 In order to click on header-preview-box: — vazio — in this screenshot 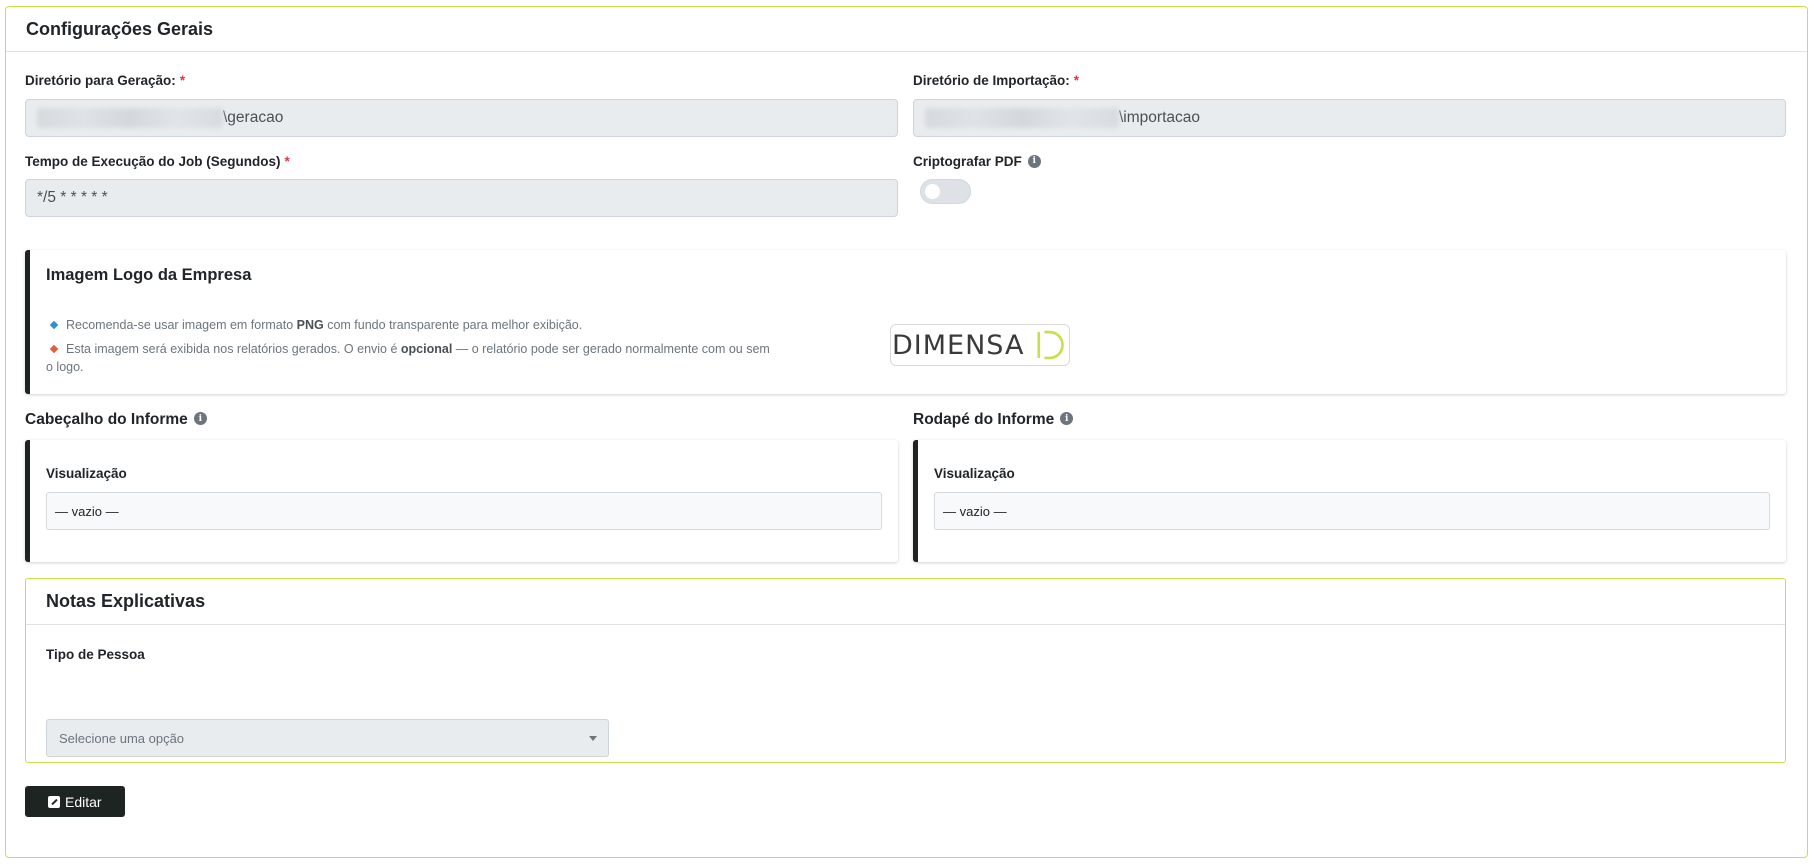, I will do `click(464, 511)`.